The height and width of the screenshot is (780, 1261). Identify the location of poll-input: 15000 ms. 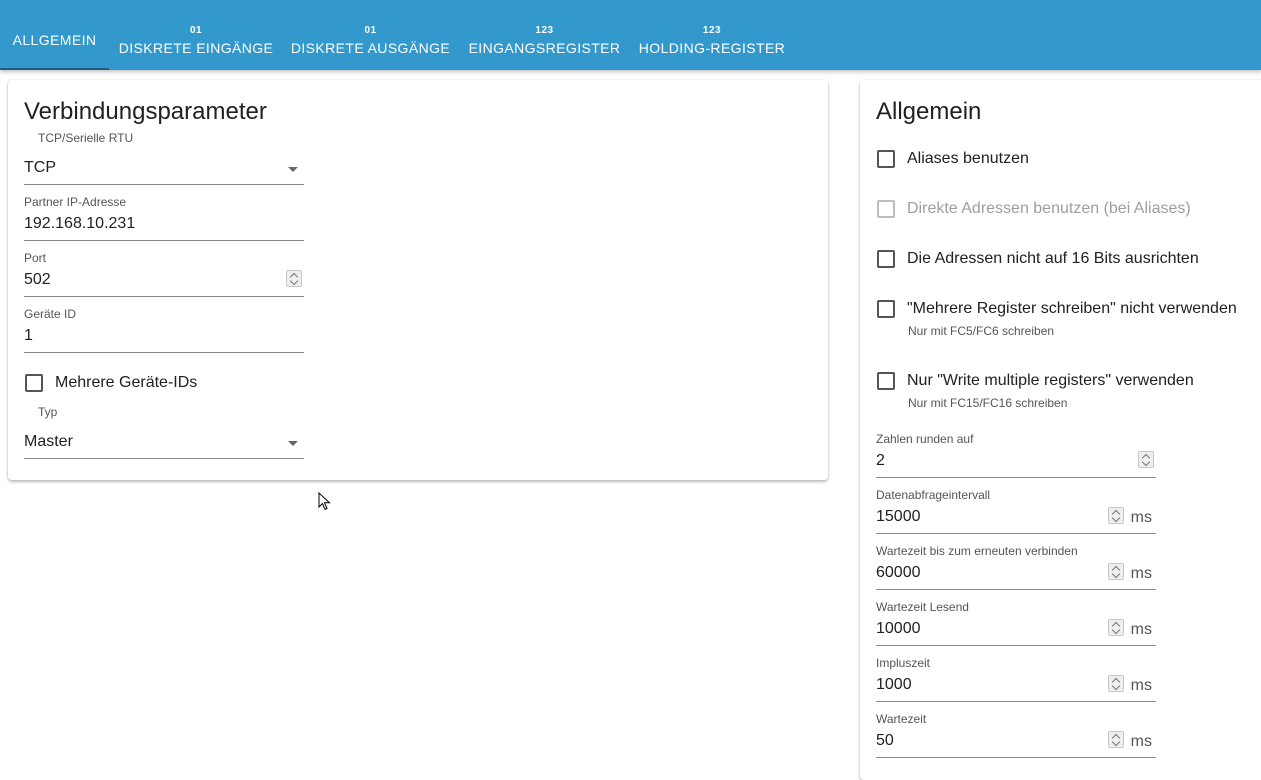
(1016, 519).